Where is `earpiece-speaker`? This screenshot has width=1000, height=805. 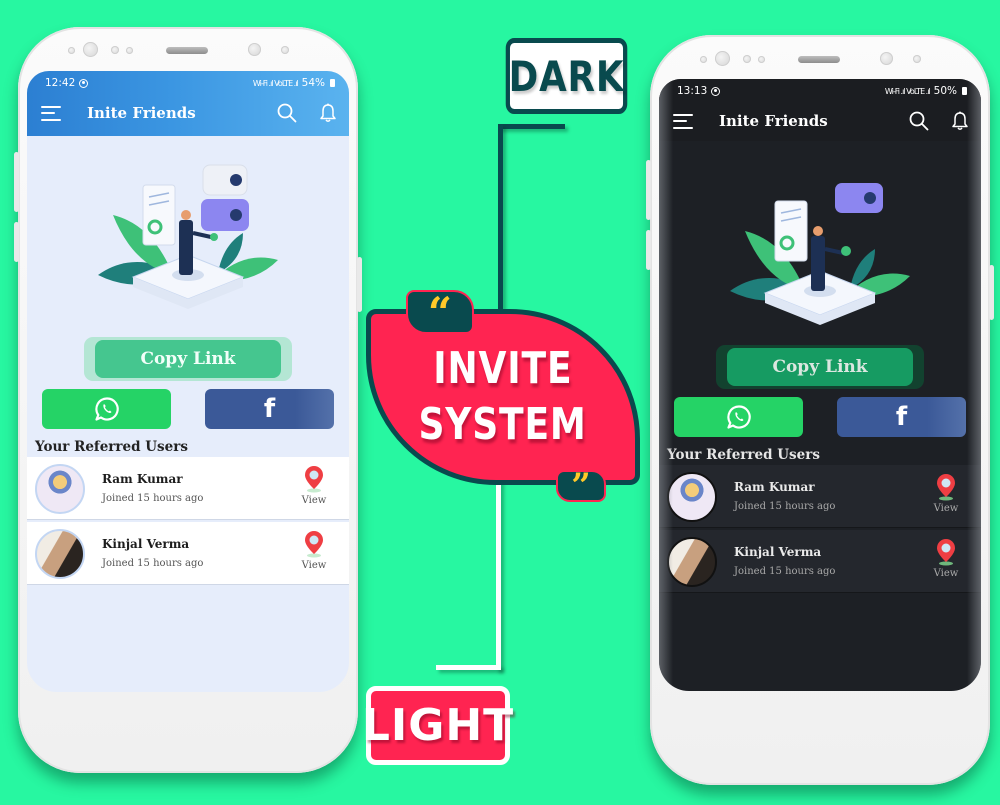
earpiece-speaker is located at coordinates (819, 59).